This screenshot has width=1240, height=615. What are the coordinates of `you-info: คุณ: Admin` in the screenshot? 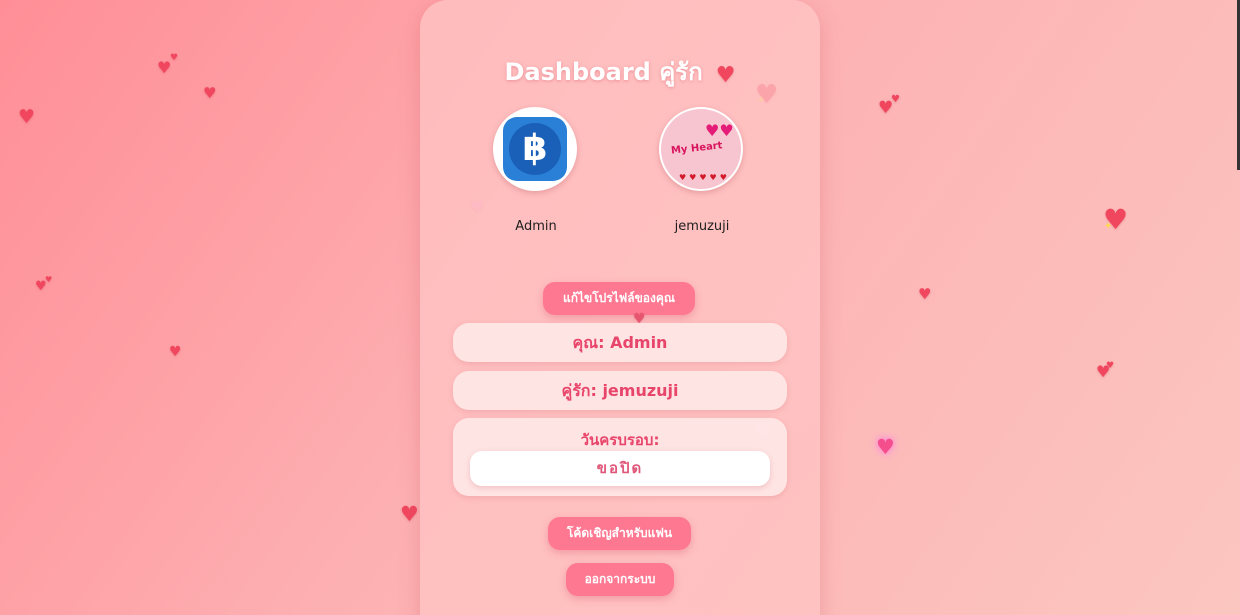 It's located at (620, 342).